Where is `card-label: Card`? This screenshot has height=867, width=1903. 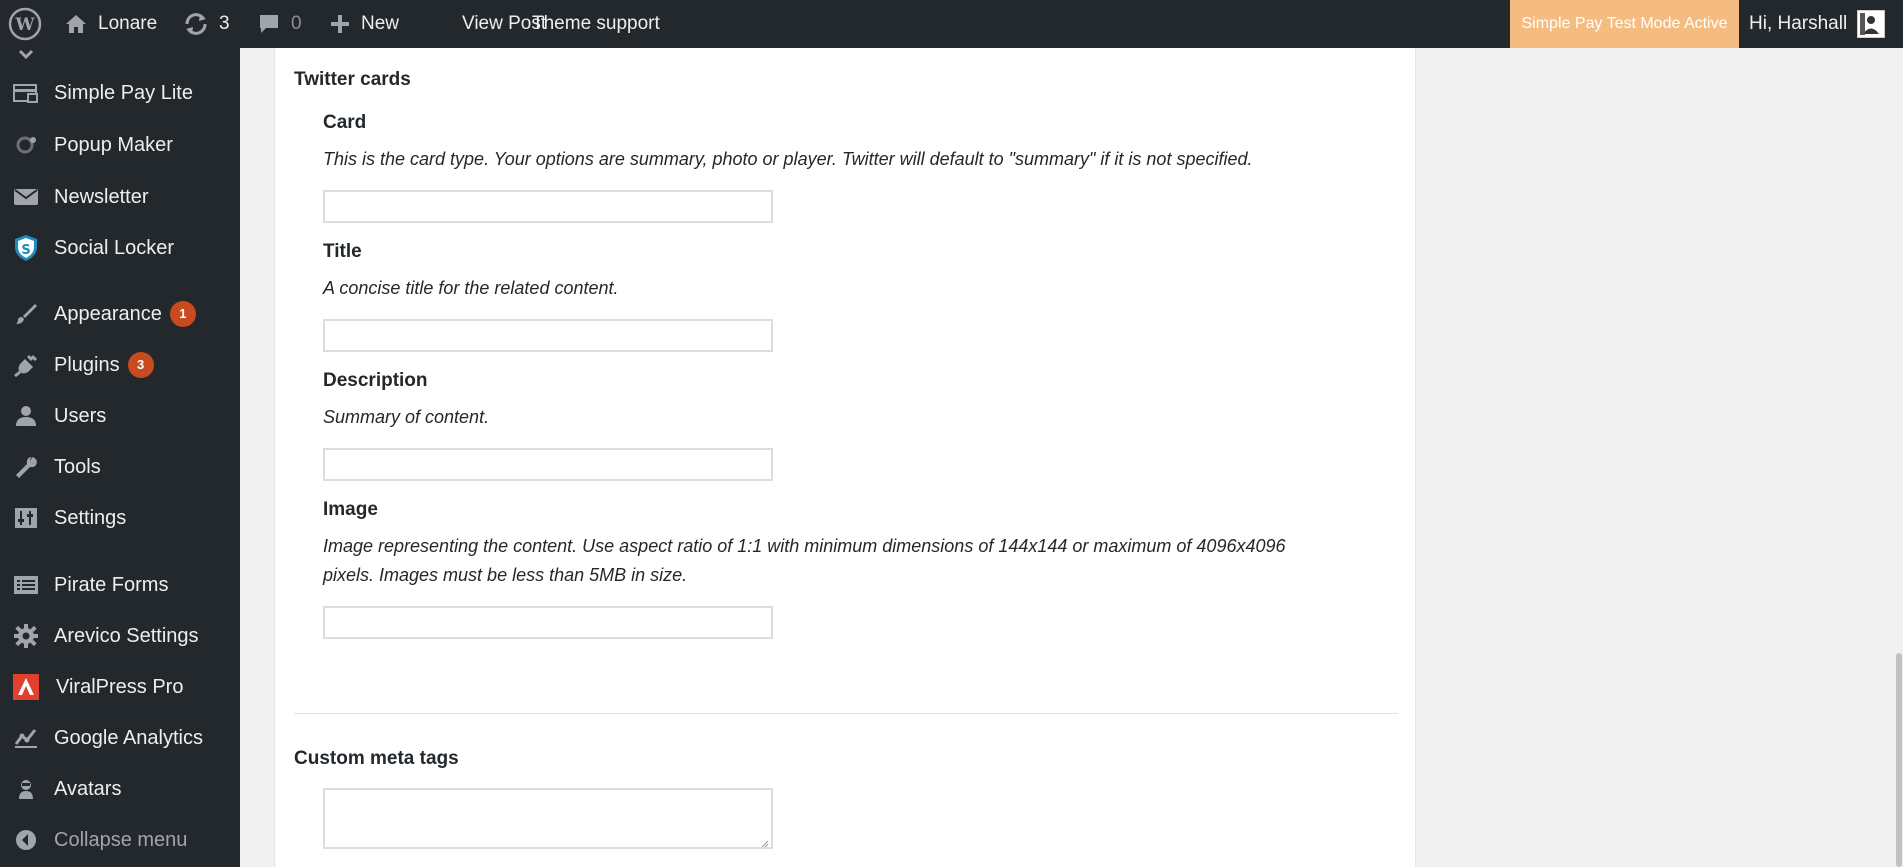 card-label: Card is located at coordinates (345, 122).